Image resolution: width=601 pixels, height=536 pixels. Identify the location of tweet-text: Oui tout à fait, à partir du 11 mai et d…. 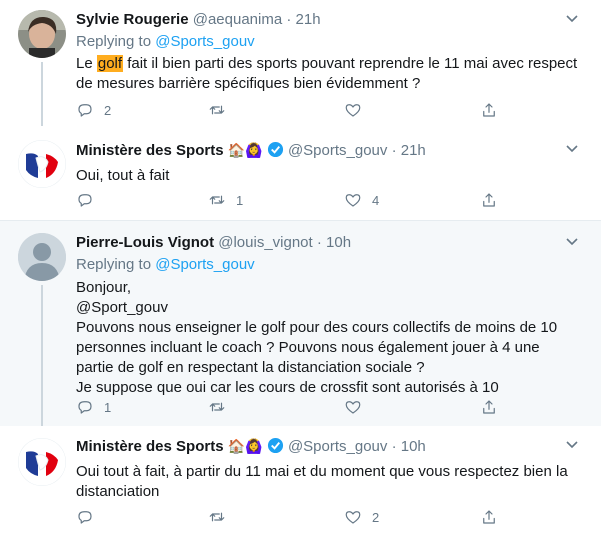
(322, 481).